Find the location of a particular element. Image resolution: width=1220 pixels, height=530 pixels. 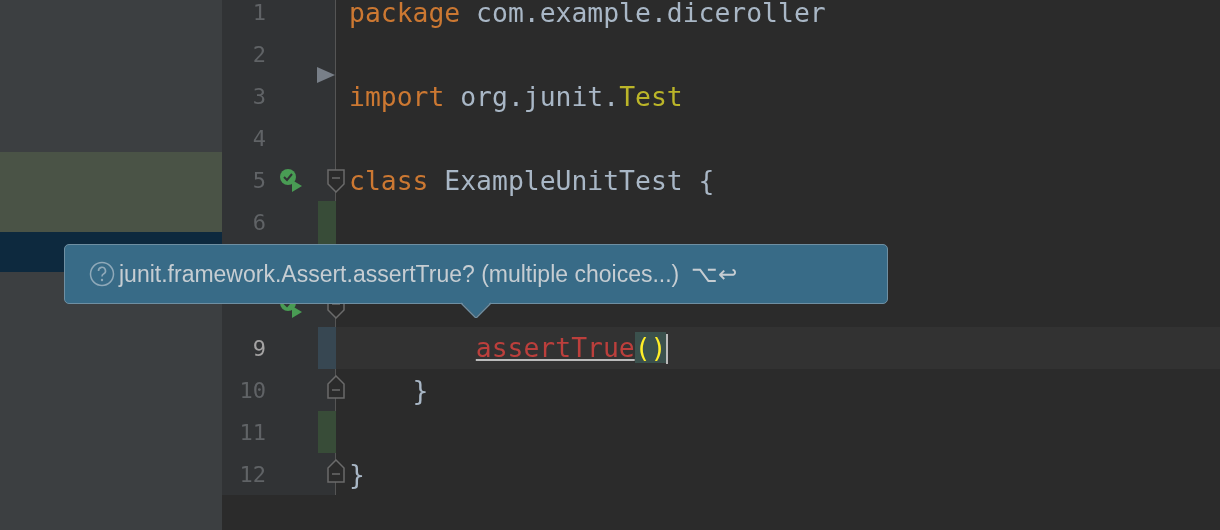

code-line: package com.example.diceroller is located at coordinates (587, 14).